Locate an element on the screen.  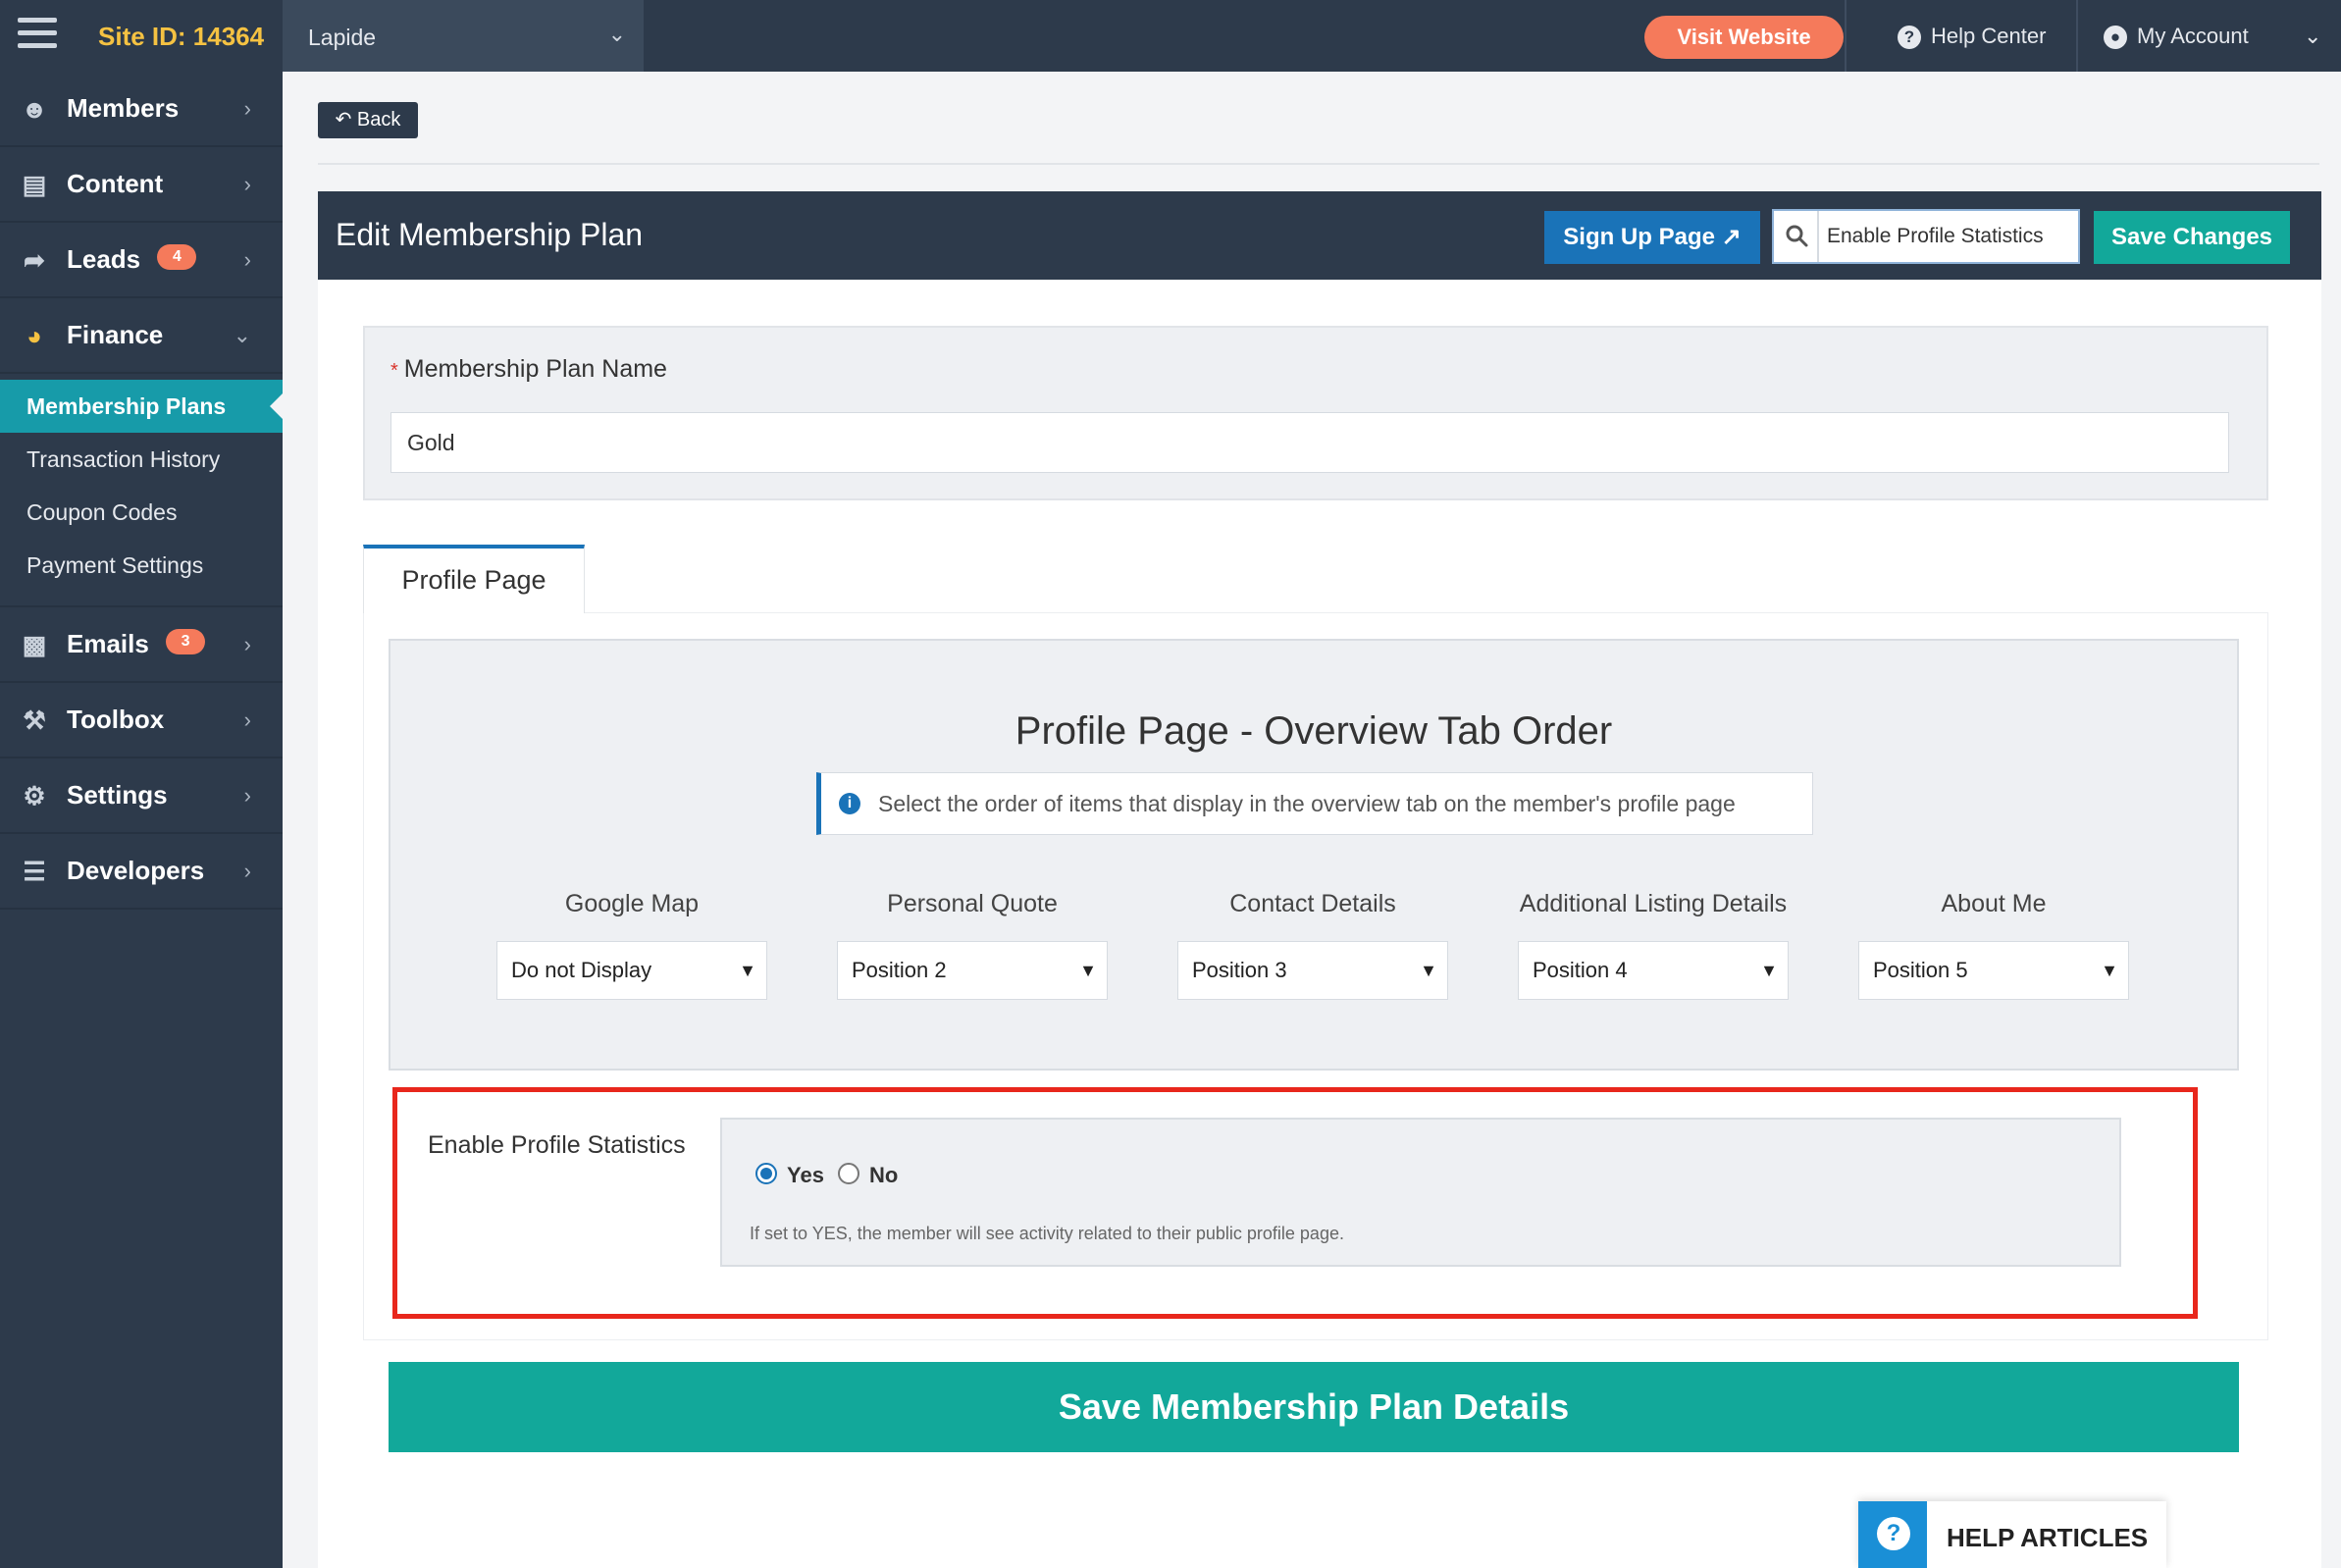
help-icon-box: ? is located at coordinates (1893, 1534).